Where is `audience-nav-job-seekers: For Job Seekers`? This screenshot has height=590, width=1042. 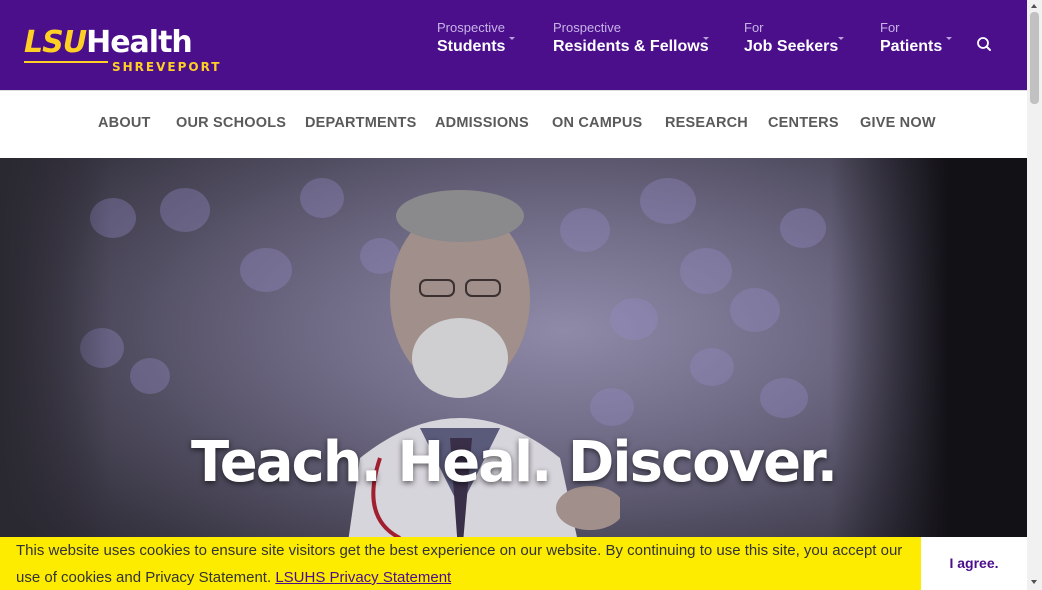
audience-nav-job-seekers: For Job Seekers is located at coordinates (794, 40).